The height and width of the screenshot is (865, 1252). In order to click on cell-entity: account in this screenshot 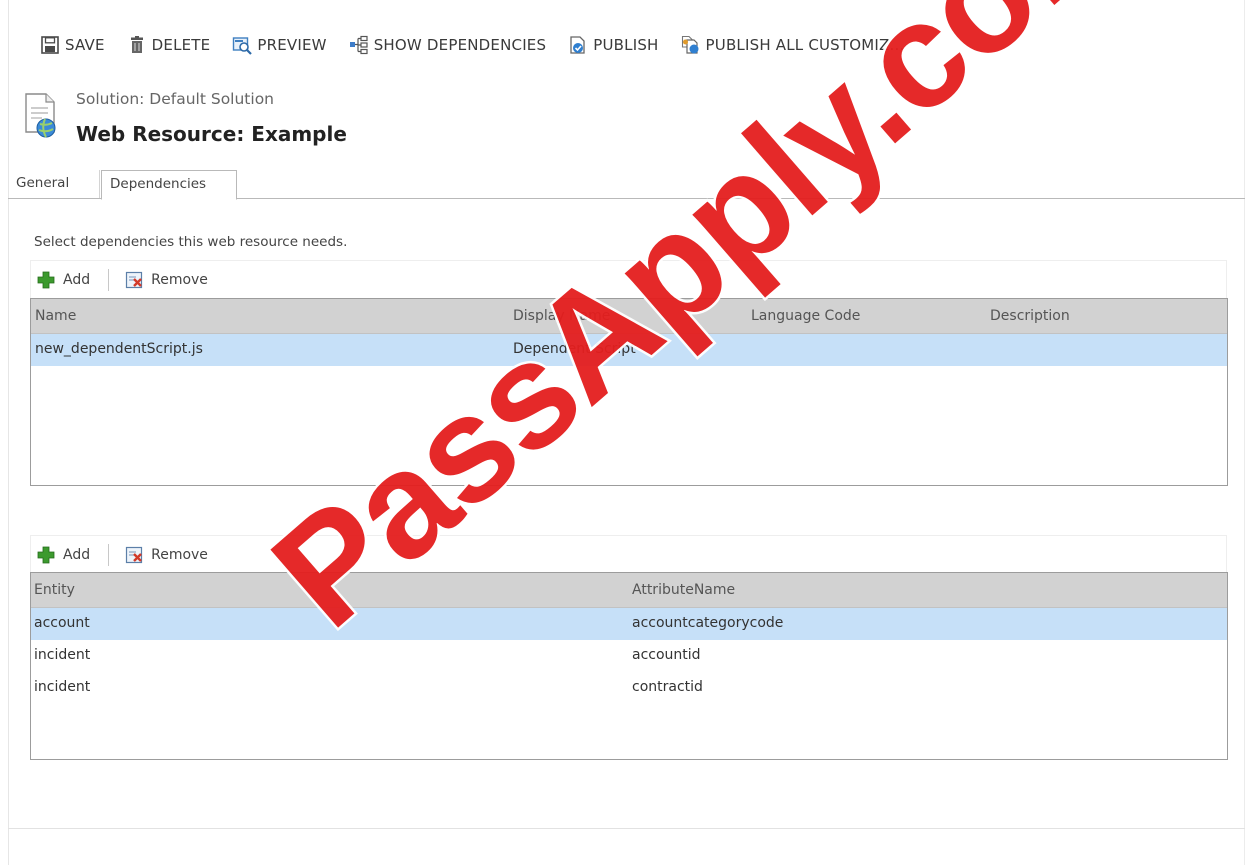, I will do `click(62, 623)`.